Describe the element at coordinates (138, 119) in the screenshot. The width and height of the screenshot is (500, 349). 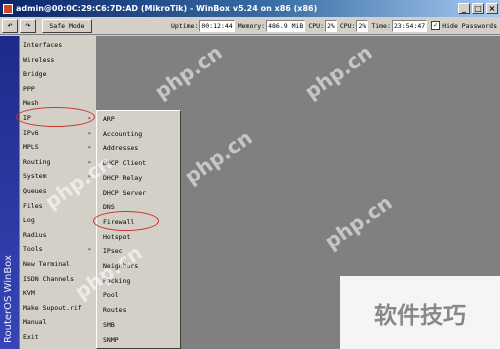
I see `ip-item-arp: ARP` at that location.